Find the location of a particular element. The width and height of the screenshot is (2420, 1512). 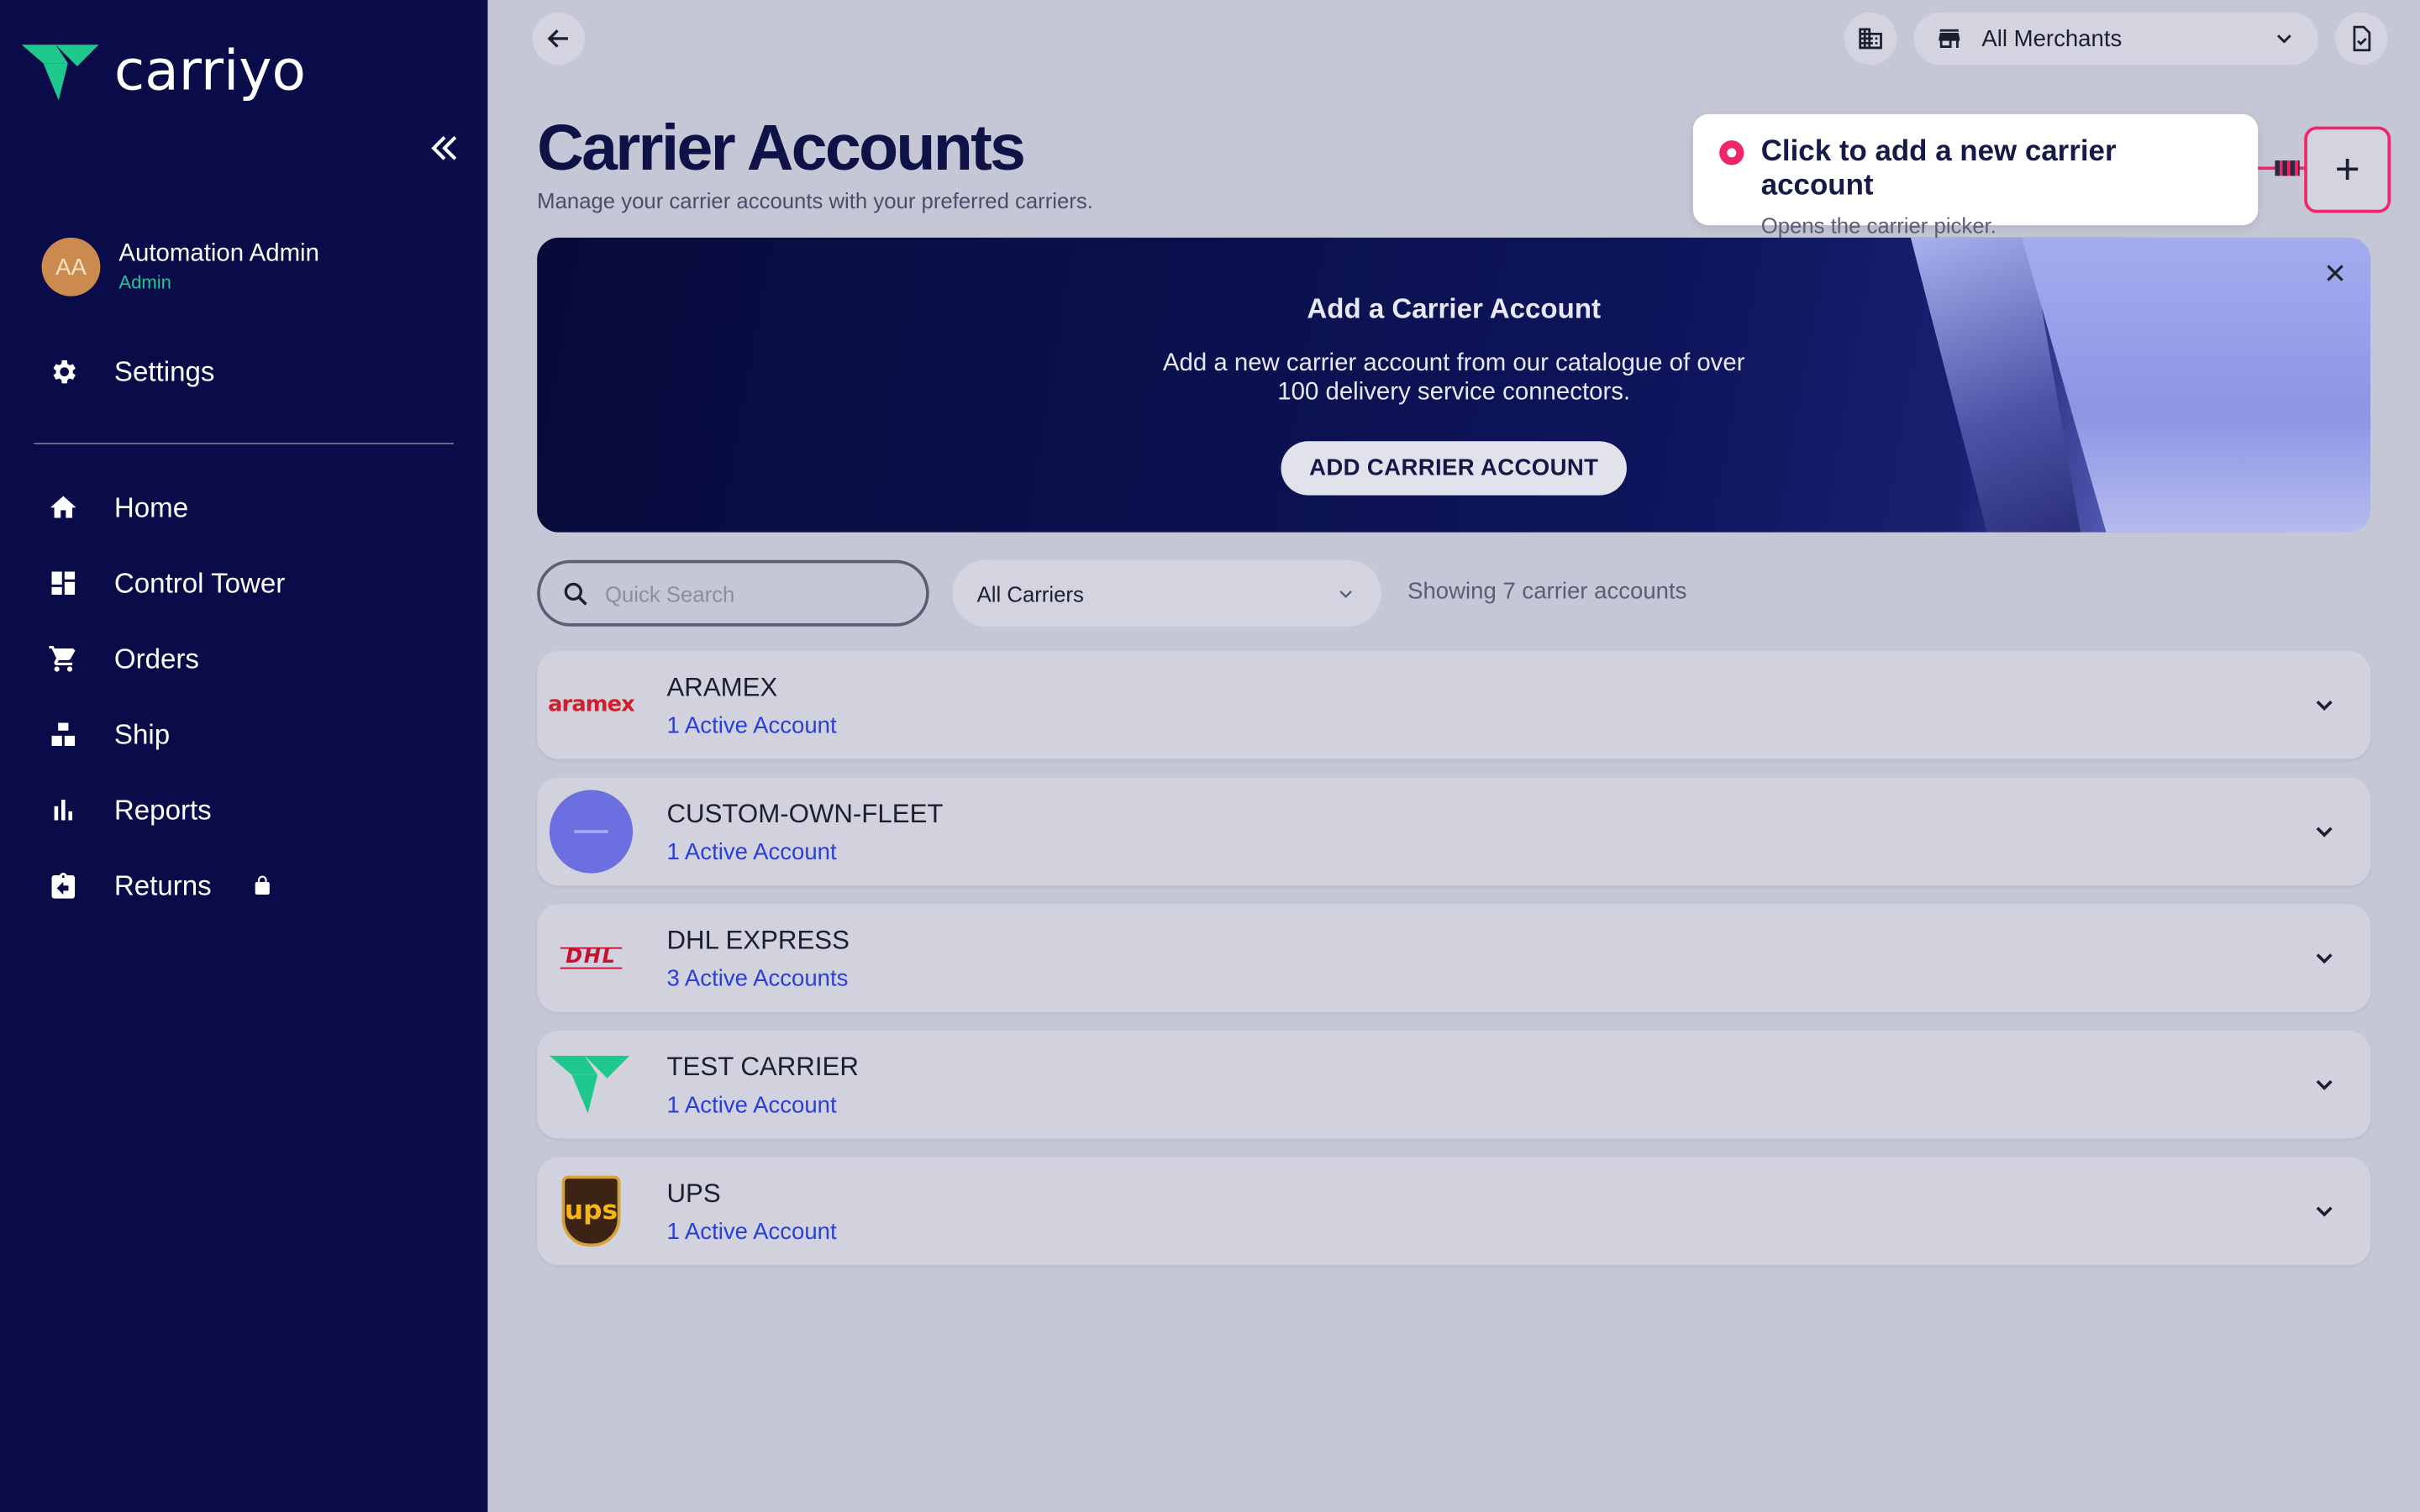

sidebar-item-label: Returns is located at coordinates (162, 884).